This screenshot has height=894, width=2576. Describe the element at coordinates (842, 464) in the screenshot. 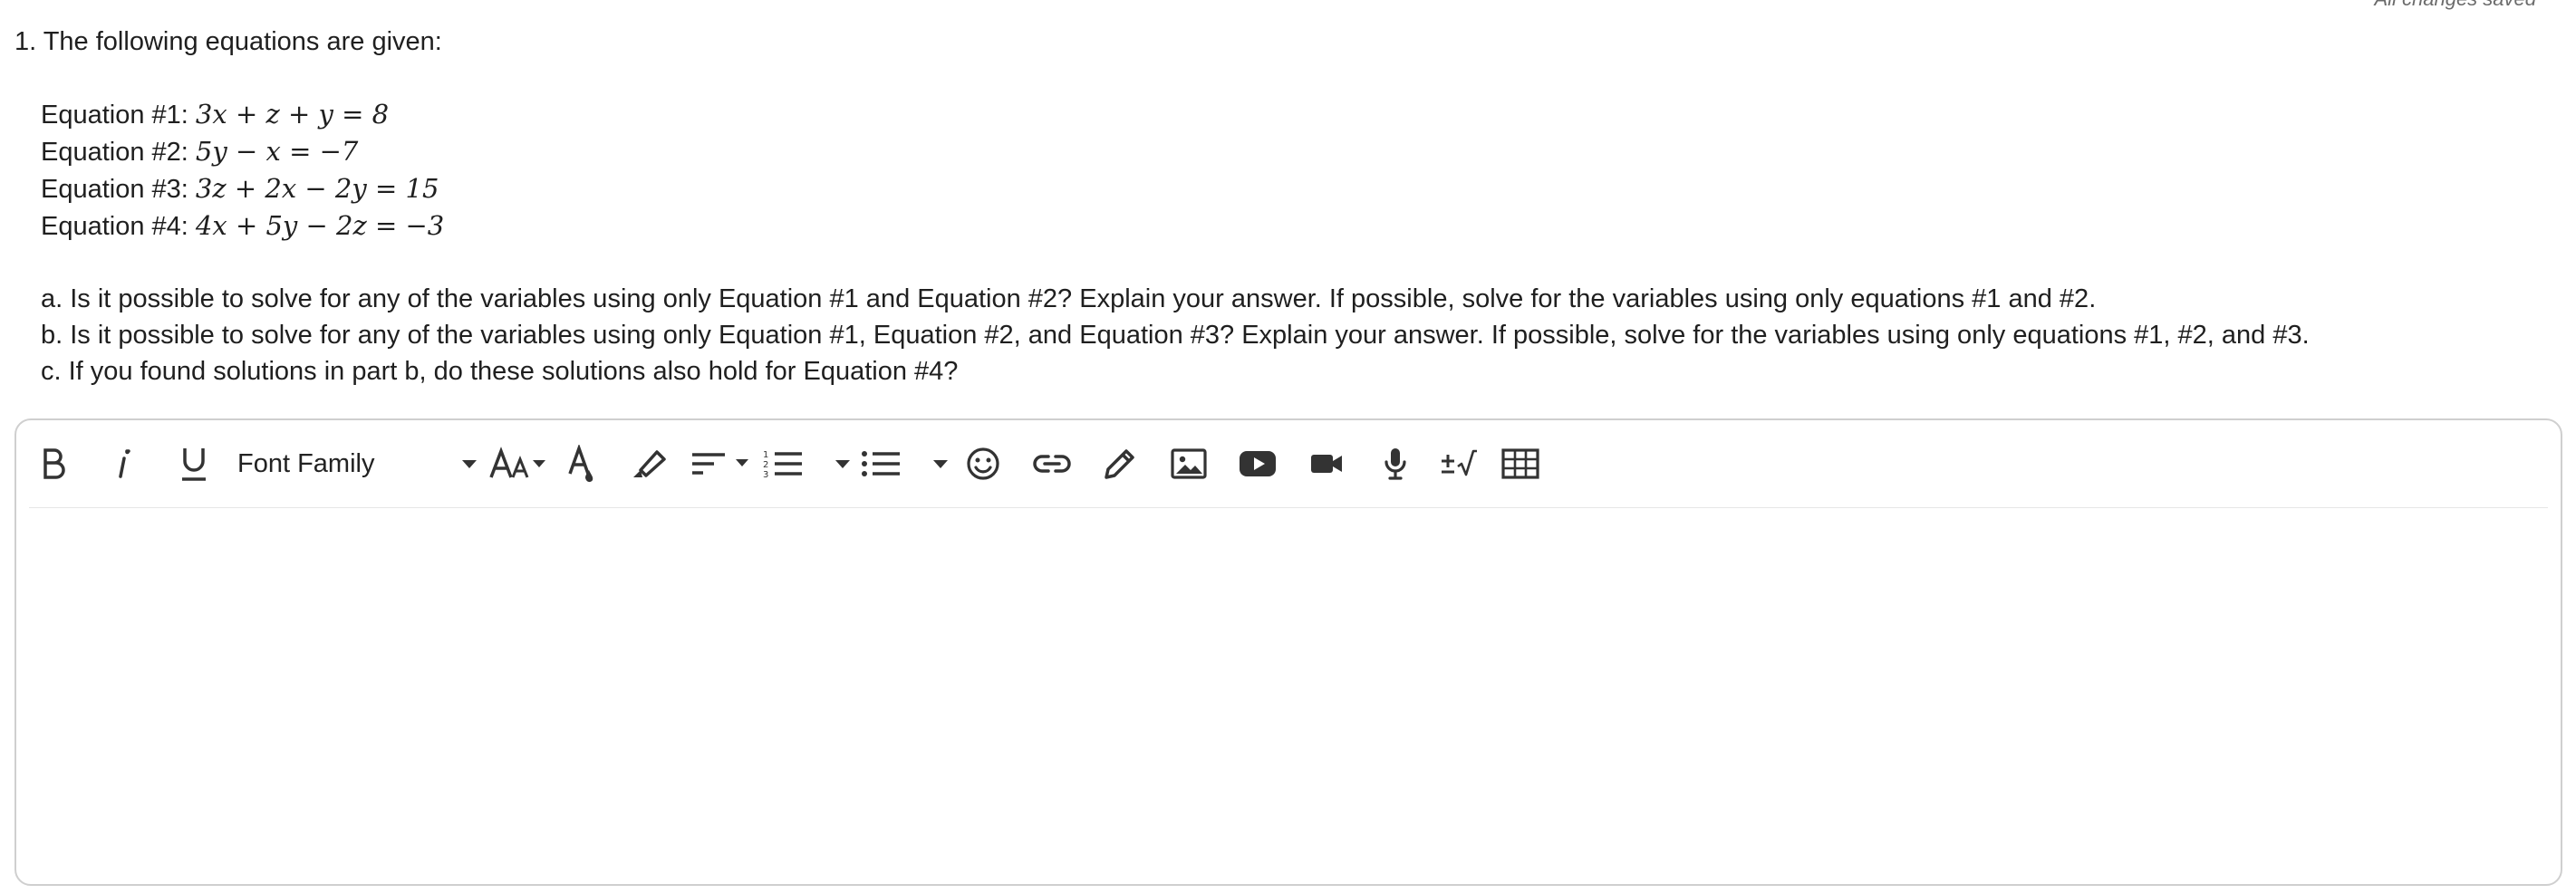

I see `ordered-list-dropdown-icon` at that location.